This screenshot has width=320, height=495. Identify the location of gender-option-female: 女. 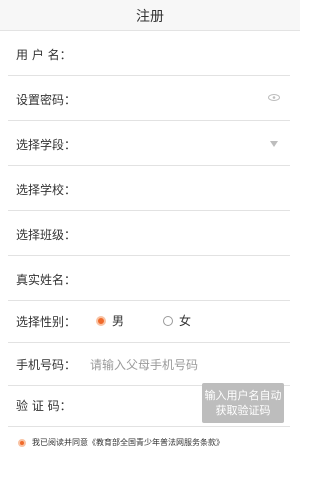
(177, 320).